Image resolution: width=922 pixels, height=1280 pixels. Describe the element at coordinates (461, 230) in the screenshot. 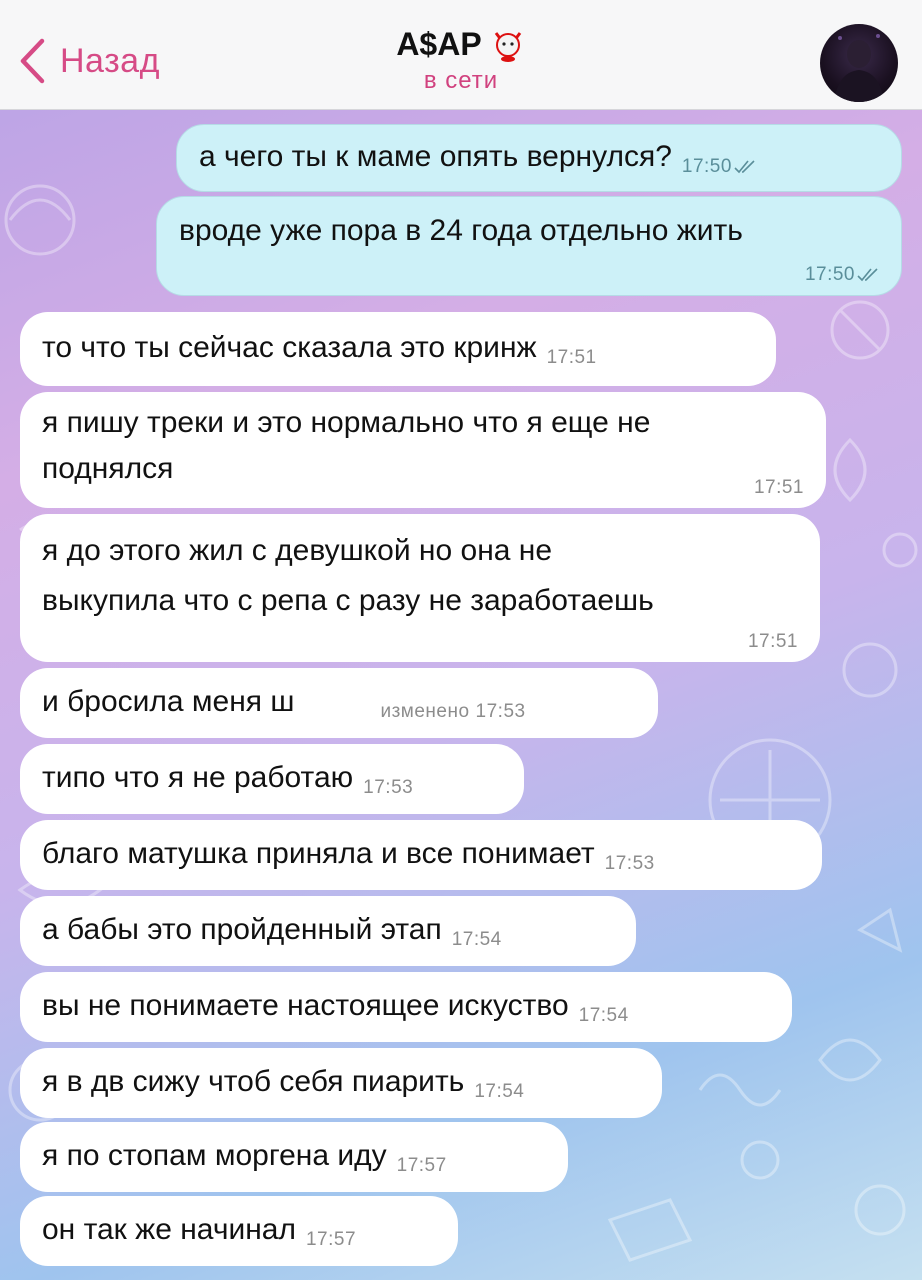

I see `message-text: вроде уже пора в 24 года отдельно жить` at that location.